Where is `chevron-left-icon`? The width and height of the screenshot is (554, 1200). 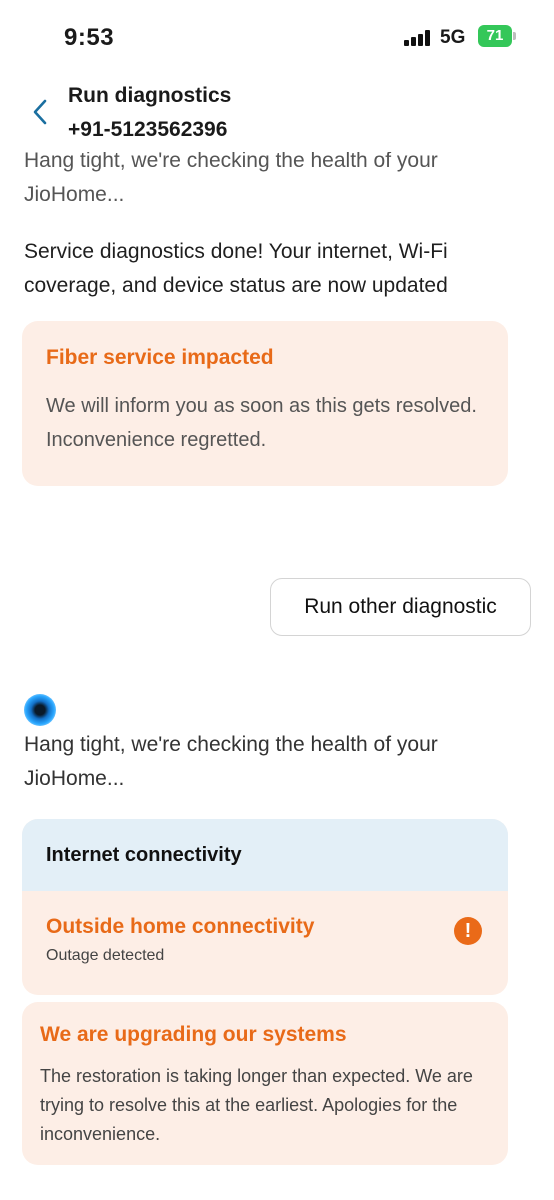 chevron-left-icon is located at coordinates (40, 112).